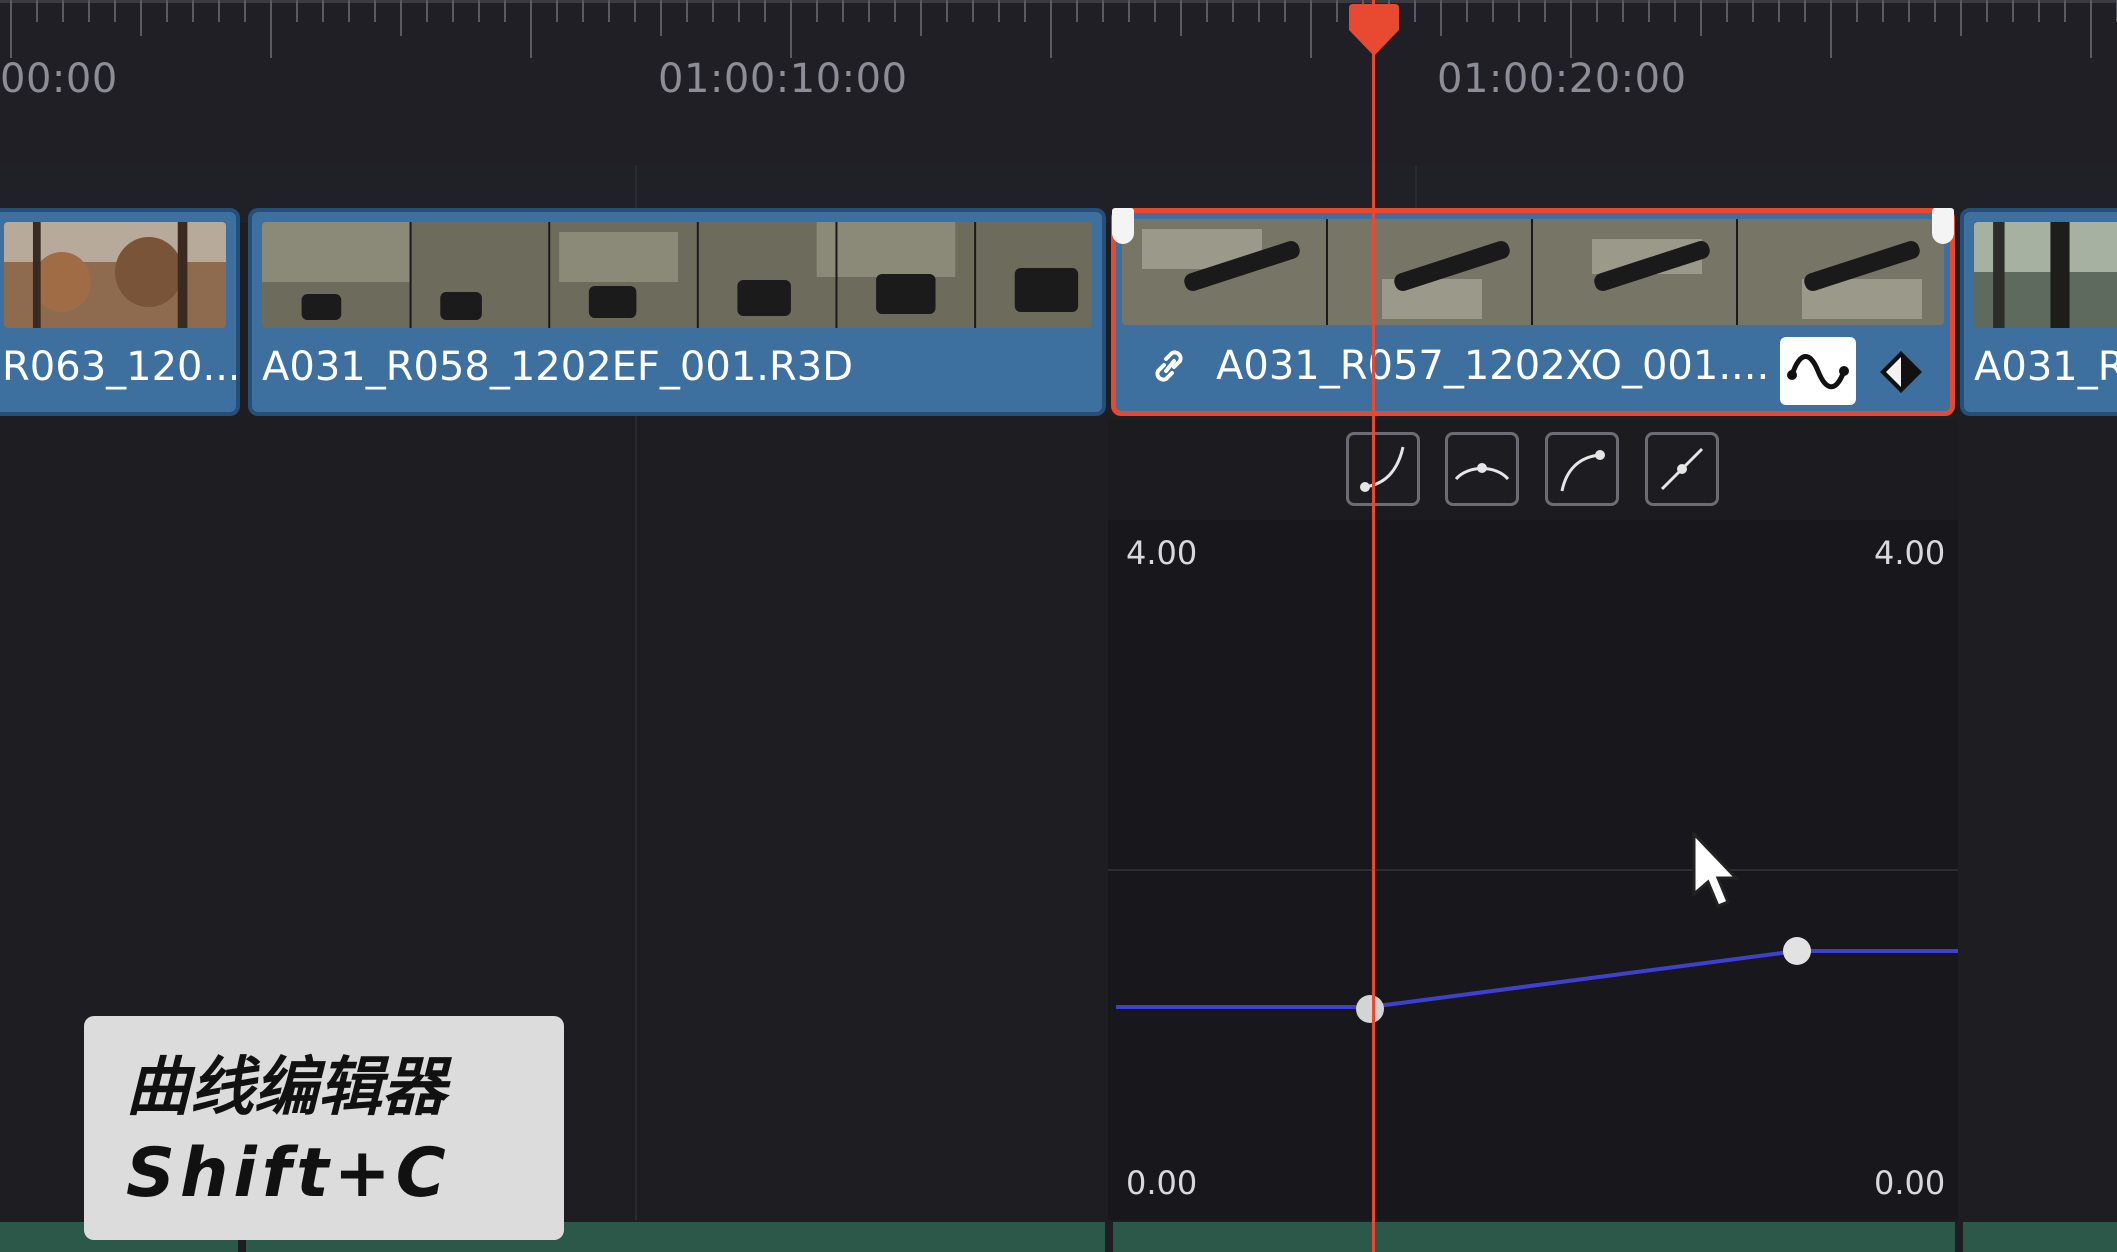 This screenshot has height=1252, width=2117. What do you see at coordinates (1582, 469) in the screenshot?
I see `ease-out-icon` at bounding box center [1582, 469].